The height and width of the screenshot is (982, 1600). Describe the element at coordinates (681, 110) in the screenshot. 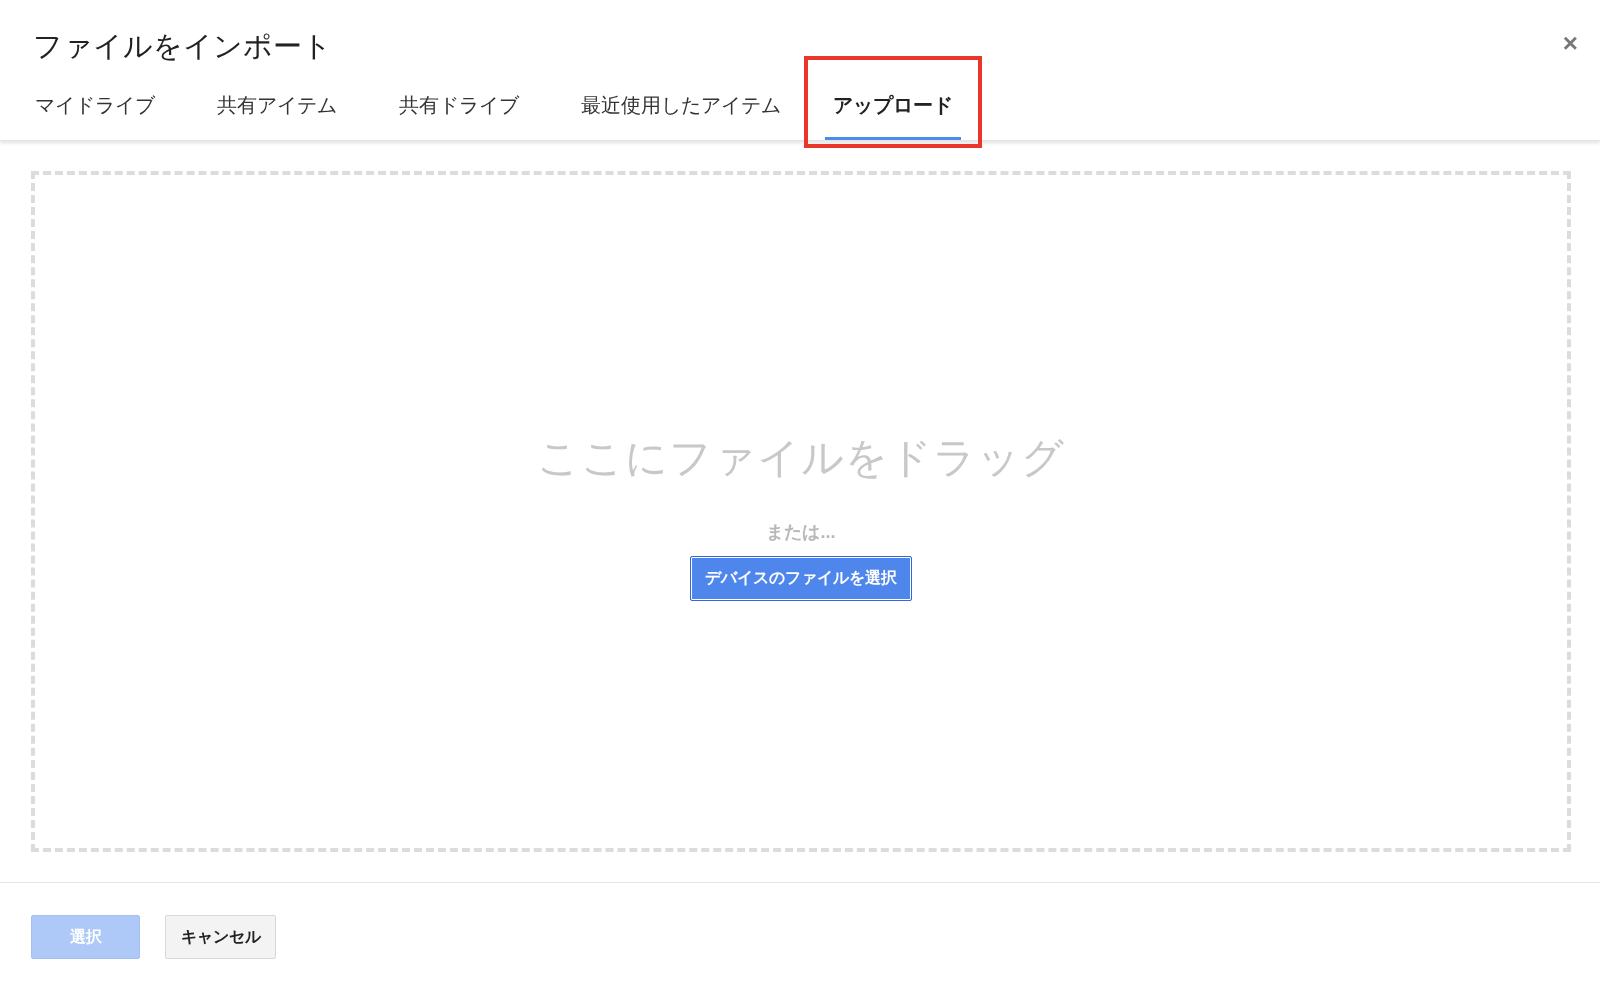

I see `tab: 最近使用したアイテム` at that location.